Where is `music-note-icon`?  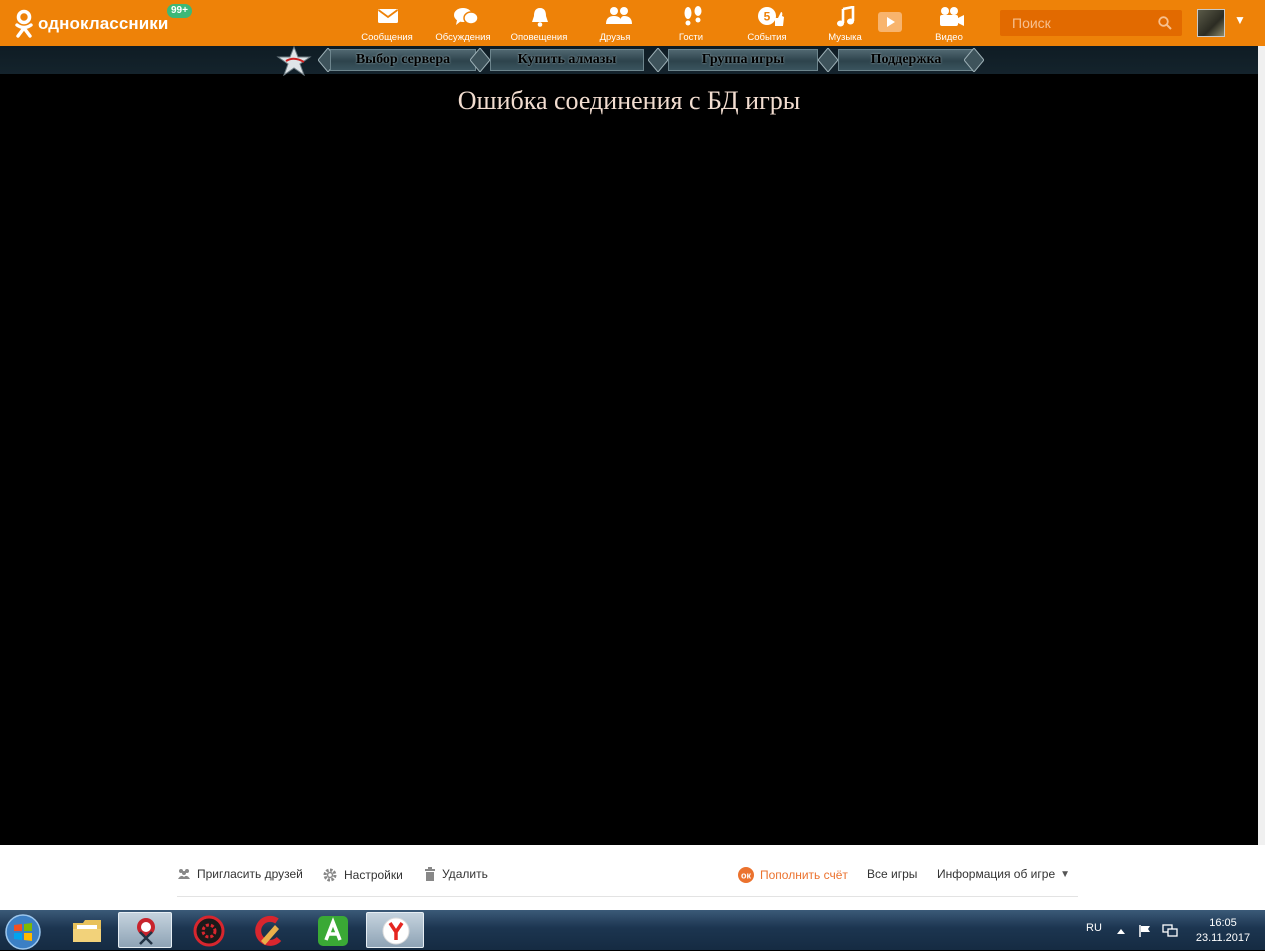
music-note-icon is located at coordinates (846, 16).